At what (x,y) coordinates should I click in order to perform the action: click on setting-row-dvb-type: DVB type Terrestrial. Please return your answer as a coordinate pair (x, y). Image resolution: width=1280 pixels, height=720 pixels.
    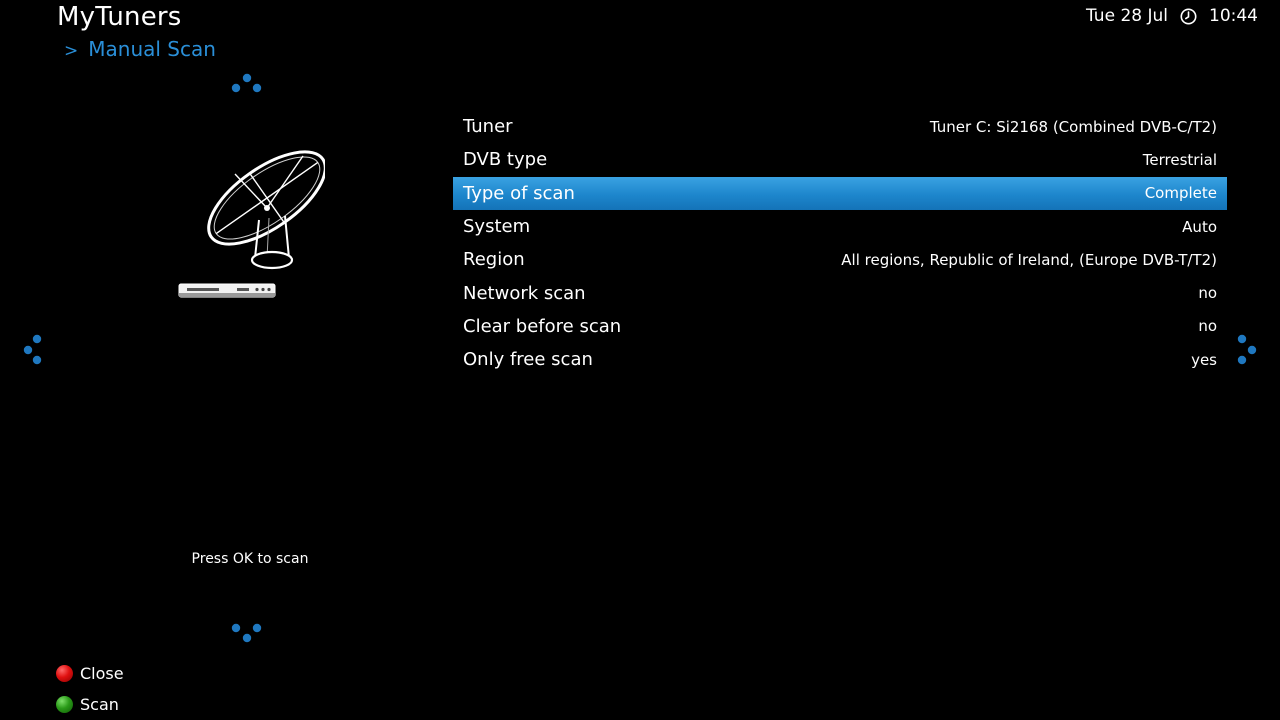
    Looking at the image, I should click on (840, 159).